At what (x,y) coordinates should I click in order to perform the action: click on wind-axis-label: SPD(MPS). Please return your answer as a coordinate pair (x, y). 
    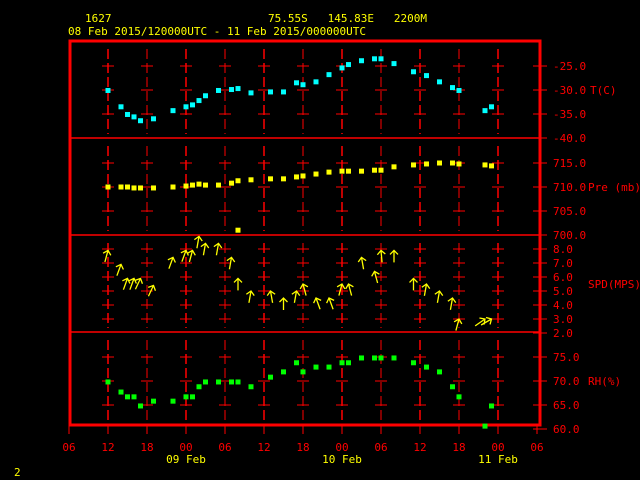
    Looking at the image, I should click on (614, 284).